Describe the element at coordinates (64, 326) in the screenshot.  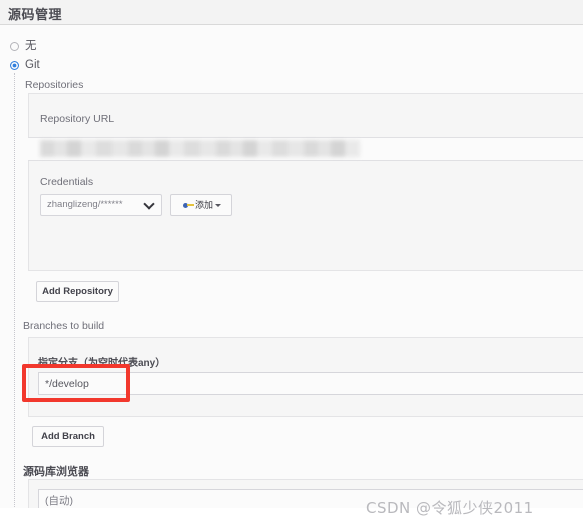
I see `branches-group-label: Branches to build` at that location.